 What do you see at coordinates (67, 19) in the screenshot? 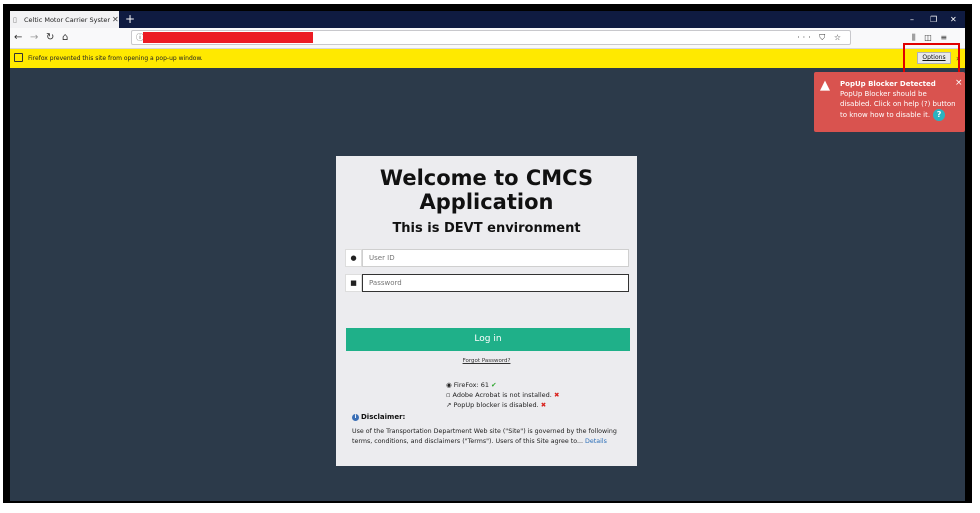
I see `tab-title: Celtic Motor Carrier System - L` at bounding box center [67, 19].